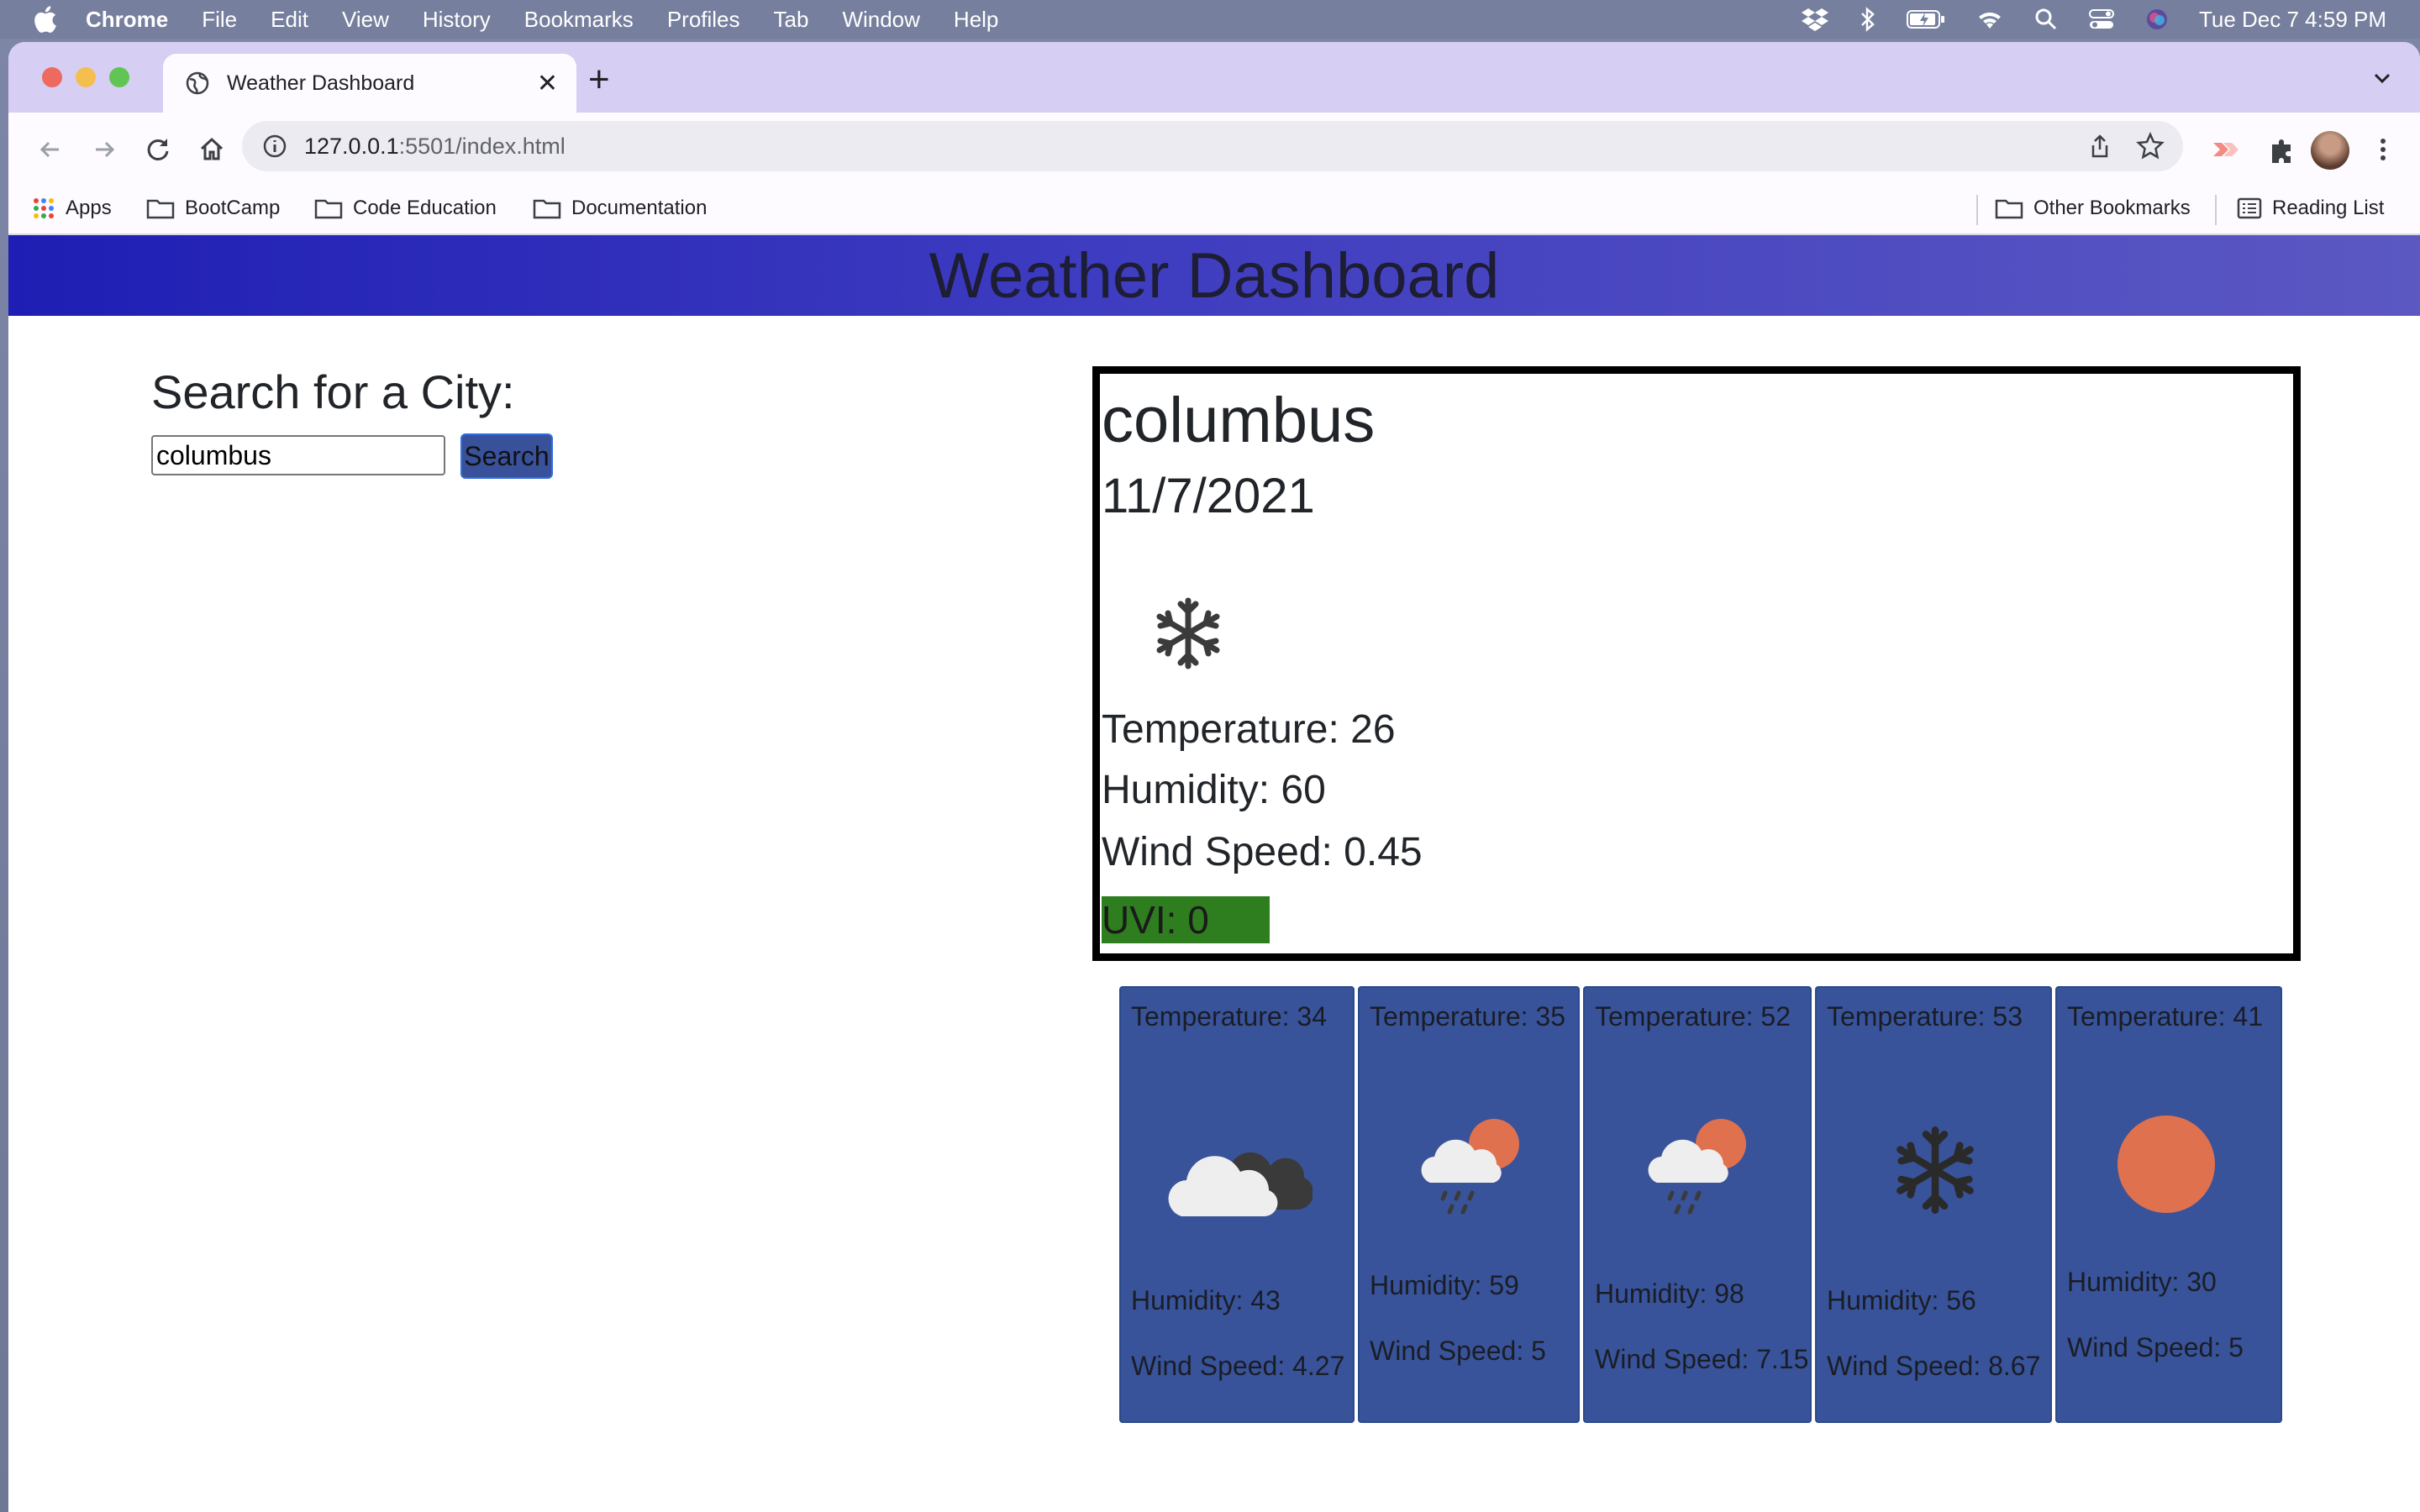  I want to click on url-text: 127.0.0.1:5501/index.html, so click(435, 147).